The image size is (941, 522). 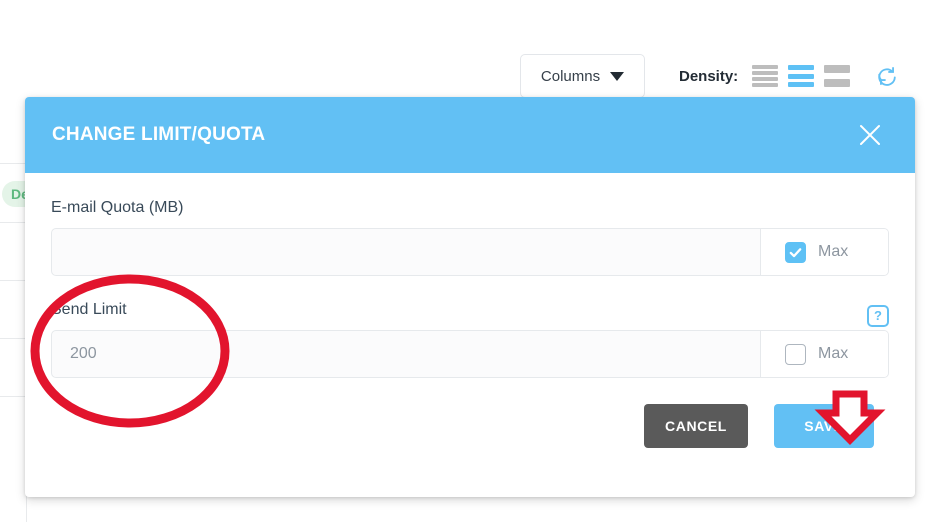 I want to click on refresh-icon, so click(x=887, y=76).